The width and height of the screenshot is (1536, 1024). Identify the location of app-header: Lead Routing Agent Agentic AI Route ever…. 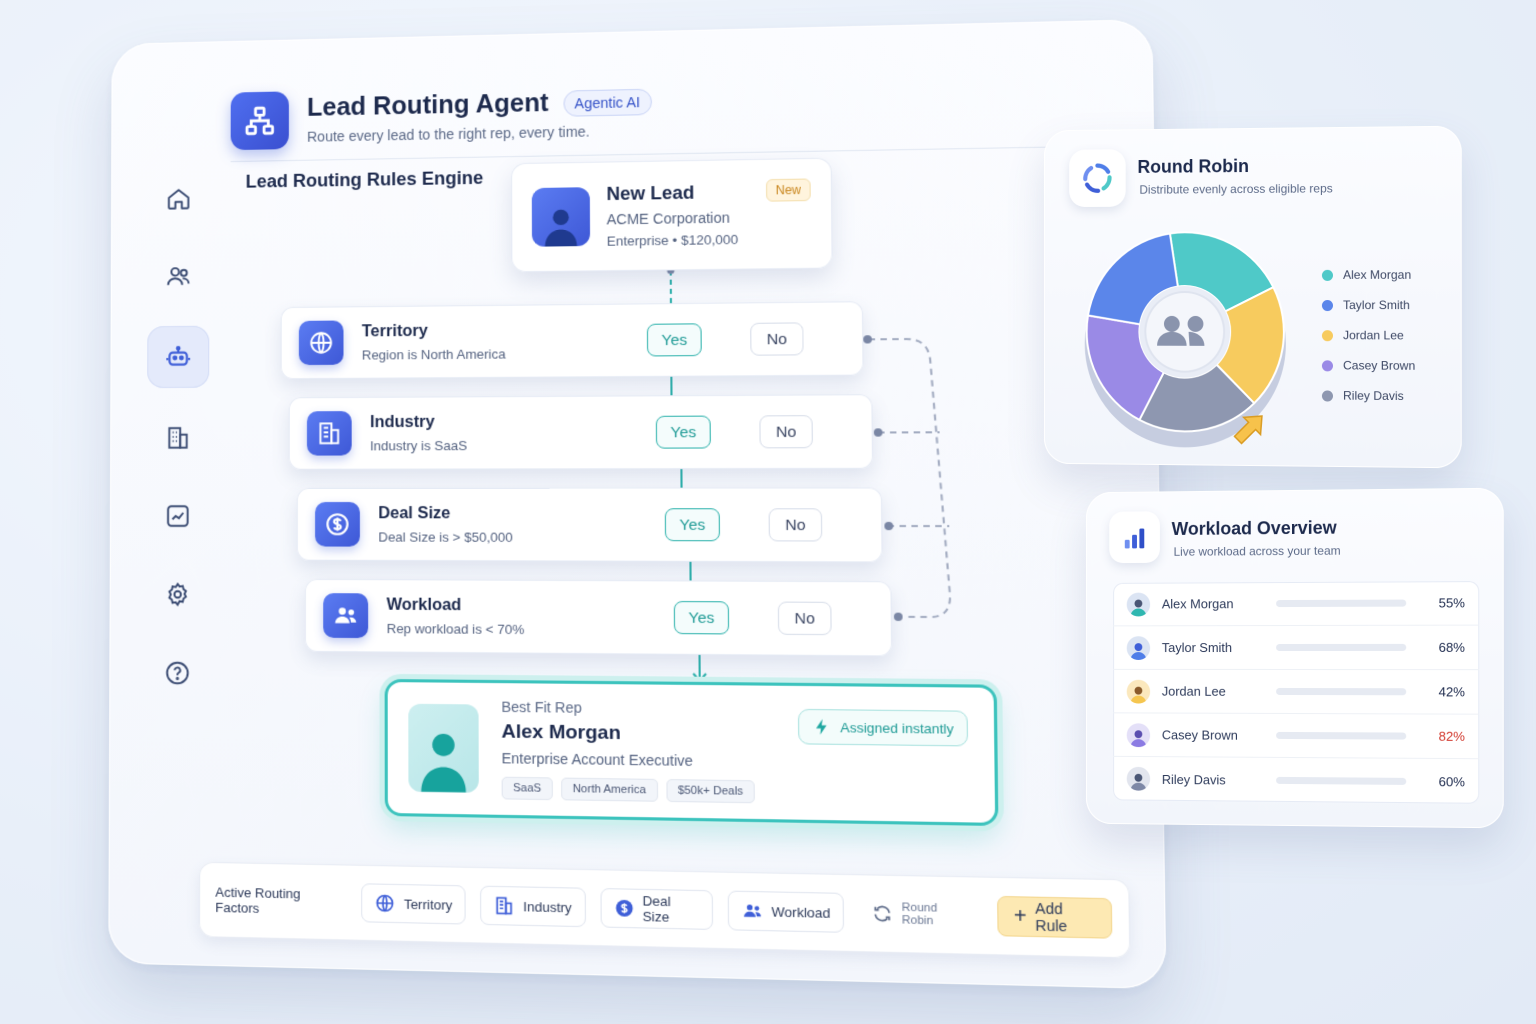
(670, 112).